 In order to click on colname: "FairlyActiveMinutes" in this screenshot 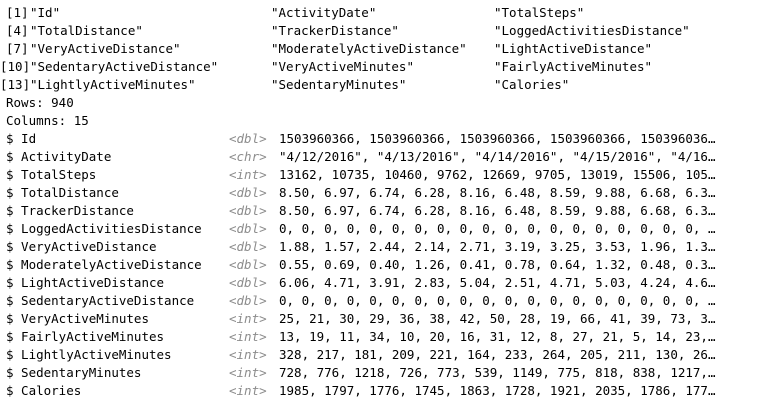, I will do `click(573, 66)`.